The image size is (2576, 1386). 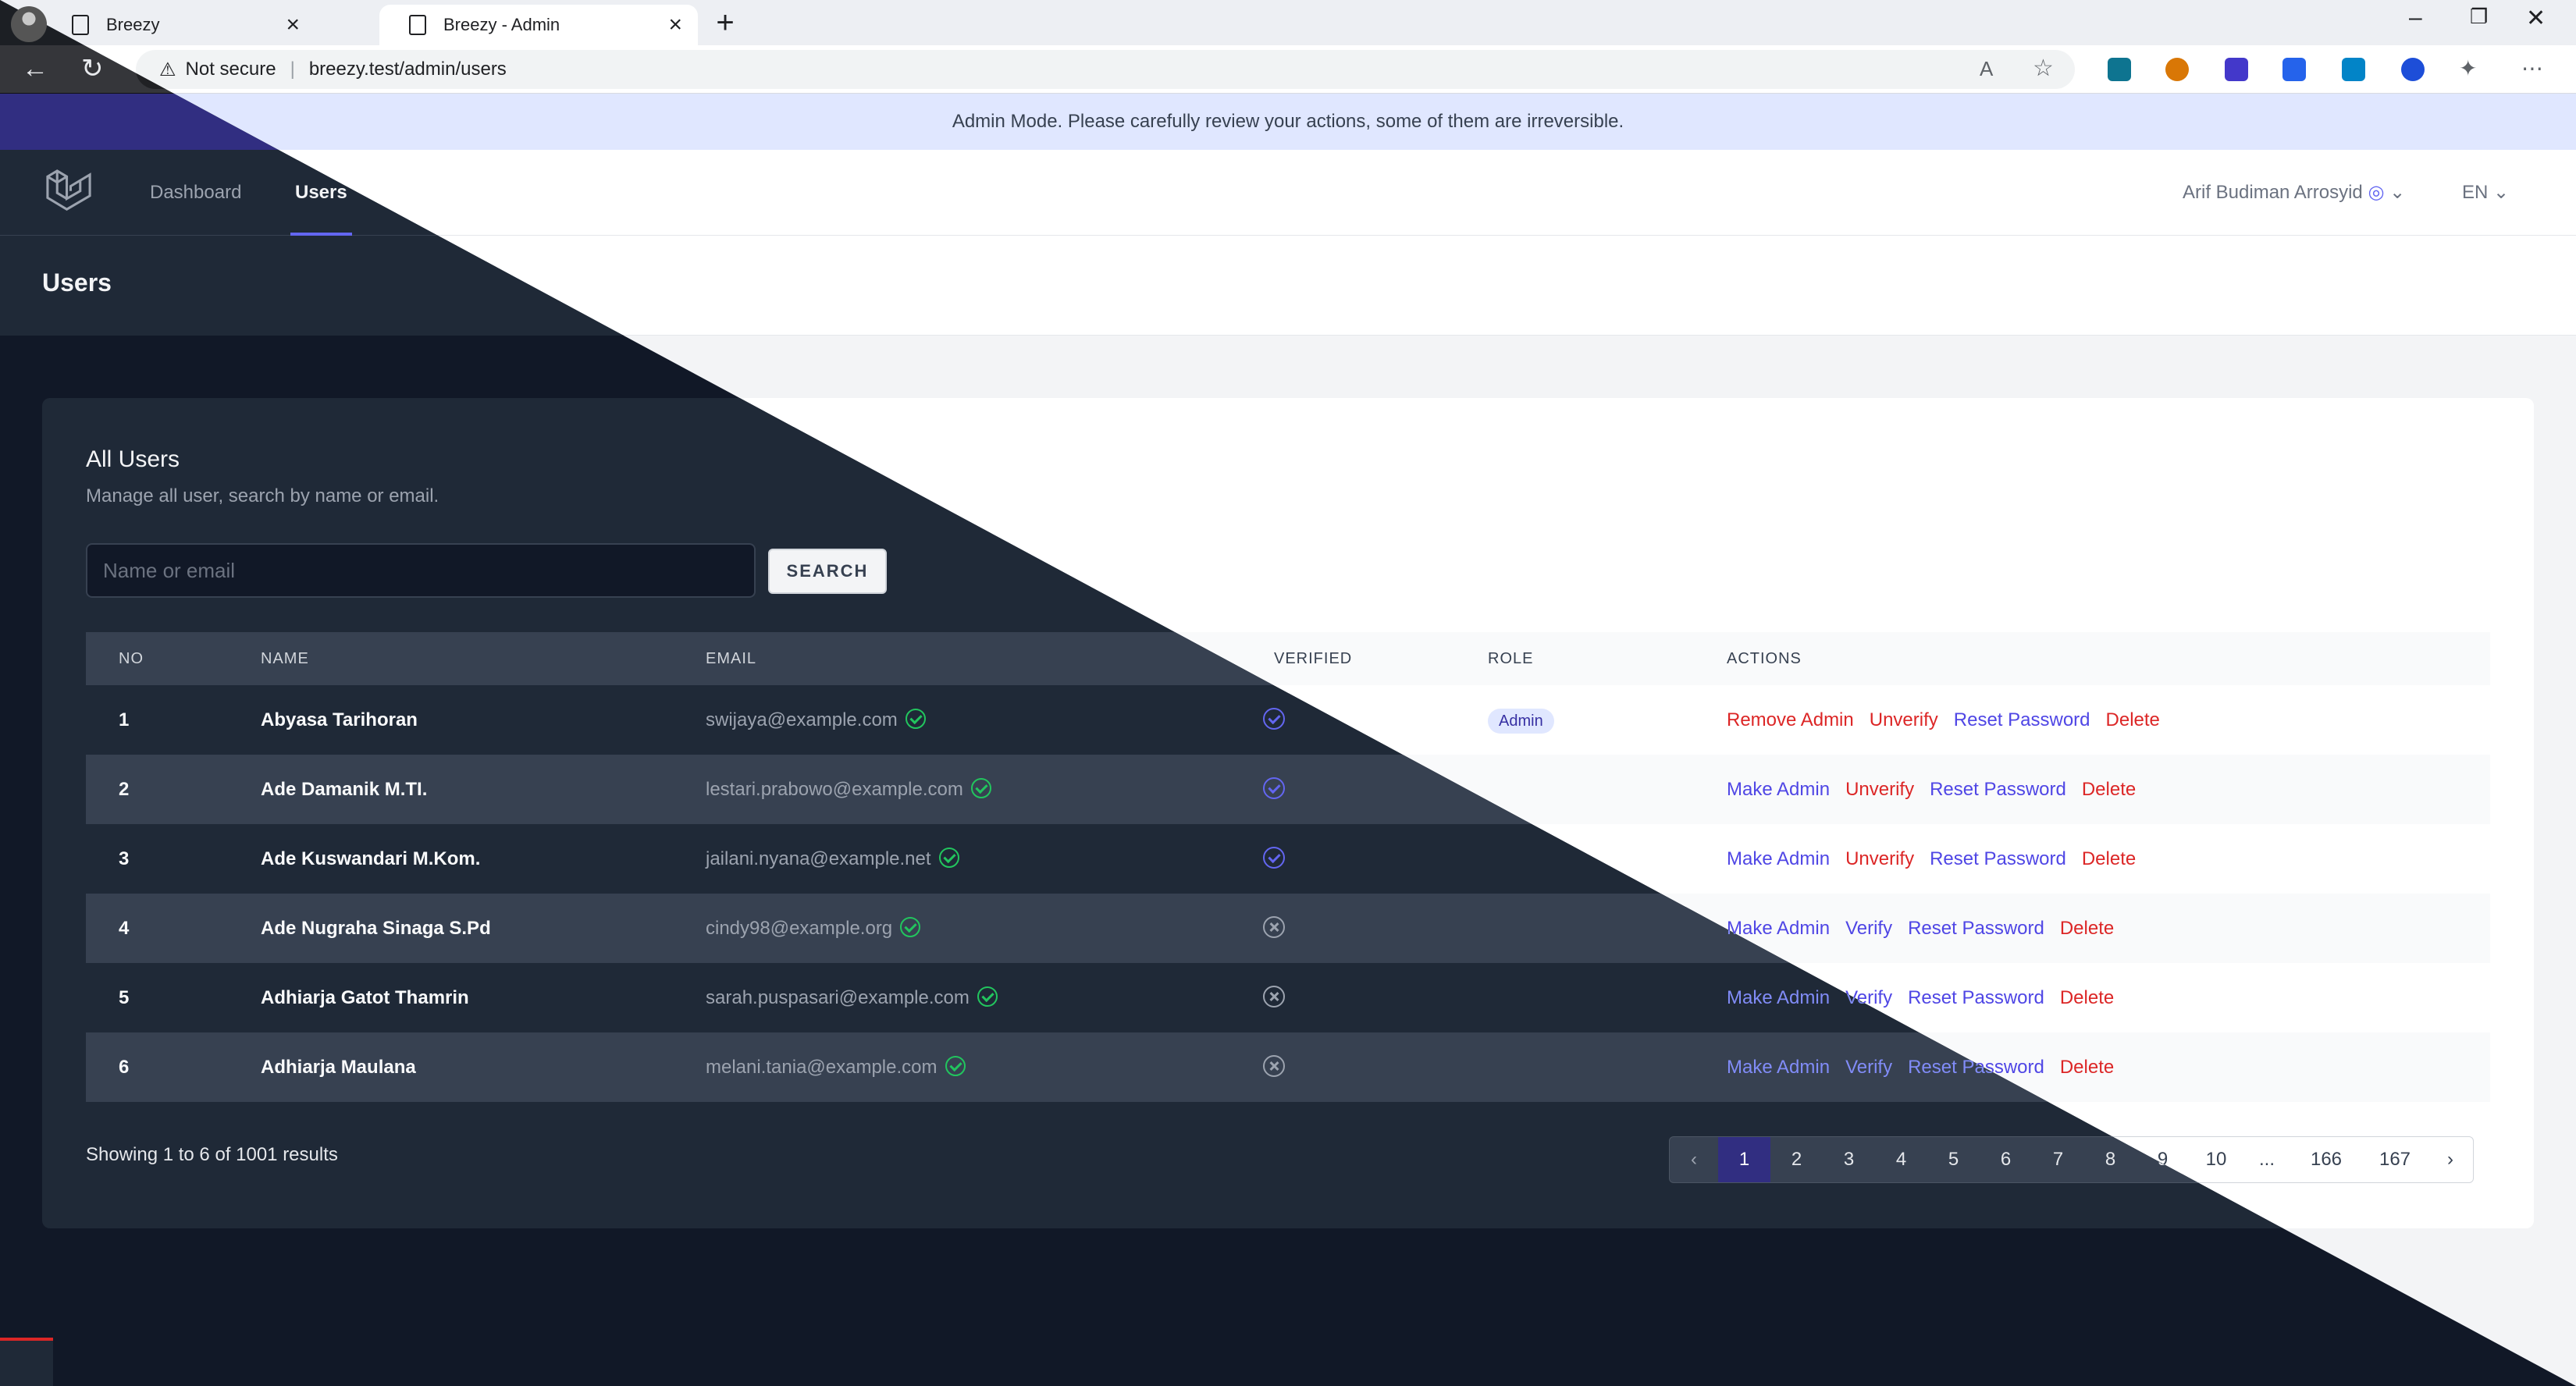 I want to click on column-header: ACTIONS, so click(x=1764, y=658).